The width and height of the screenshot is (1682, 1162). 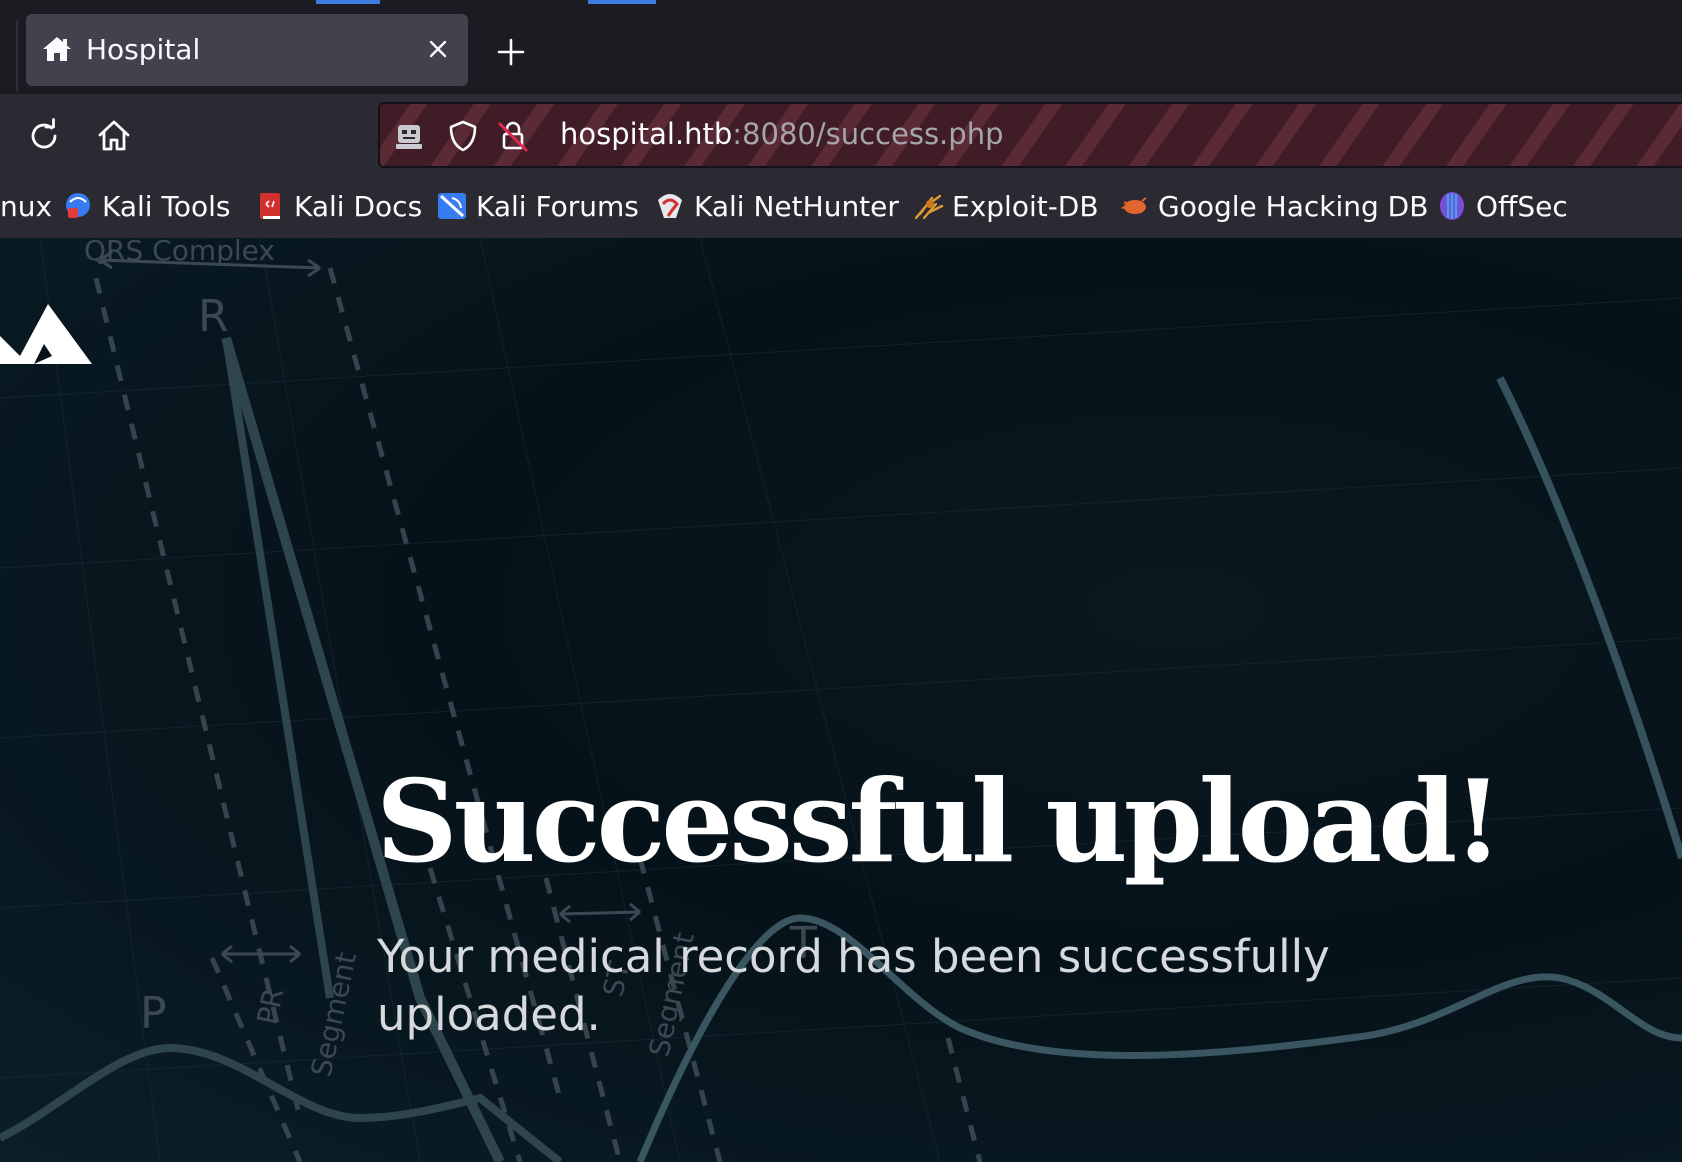 I want to click on tab-separator, so click(x=17, y=56).